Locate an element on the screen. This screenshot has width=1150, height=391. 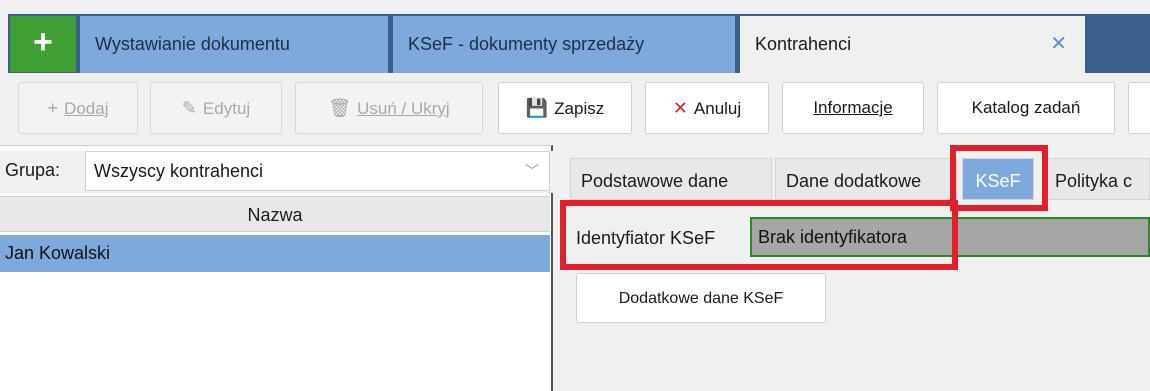
highlight-box-ksef-id is located at coordinates (759, 235).